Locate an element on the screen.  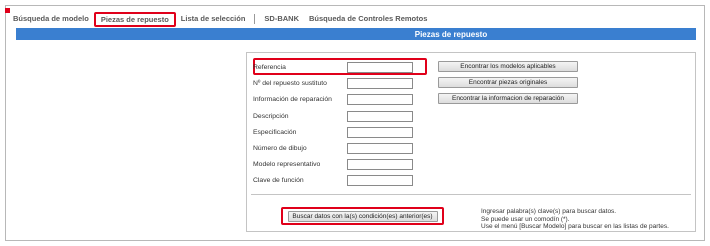
field-label: Referencia is located at coordinates (269, 67).